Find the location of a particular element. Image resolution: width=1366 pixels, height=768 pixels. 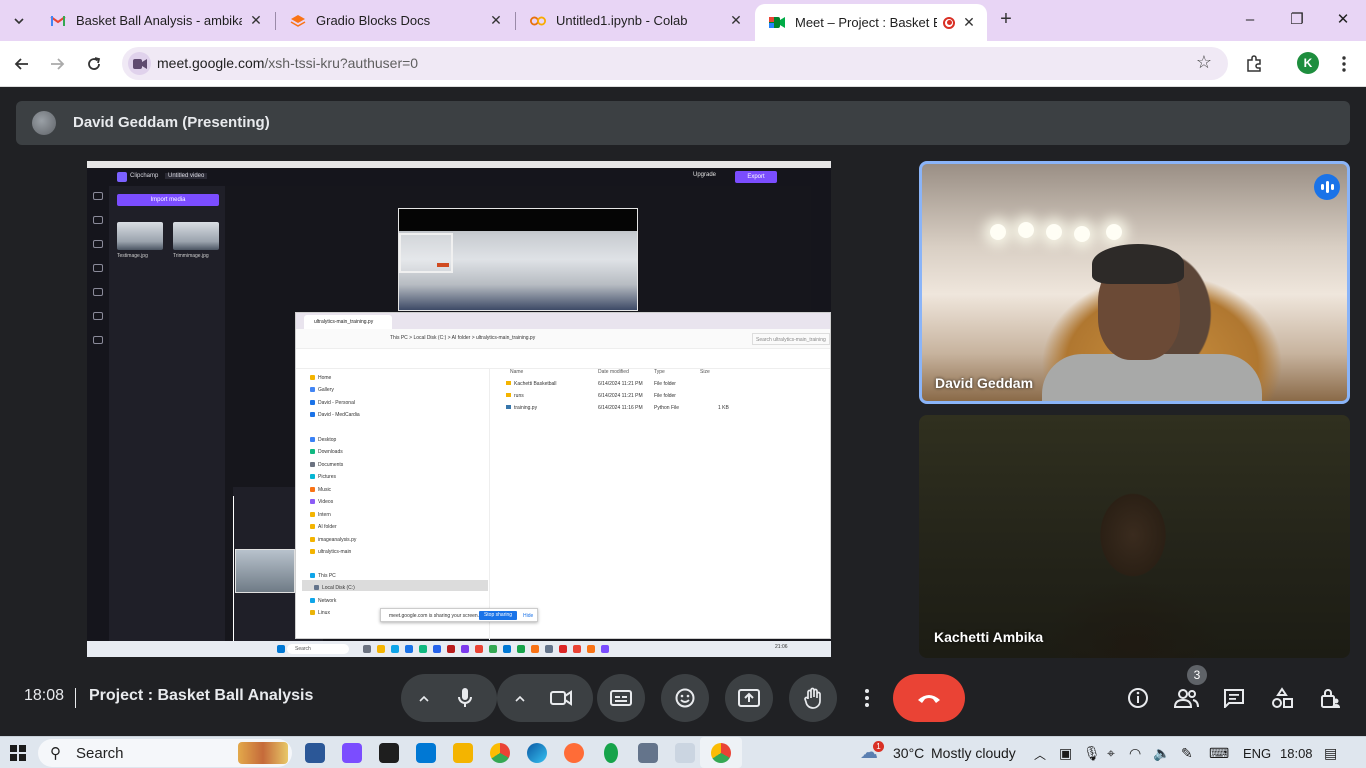

location-icon: ⌖ is located at coordinates (1111, 753).